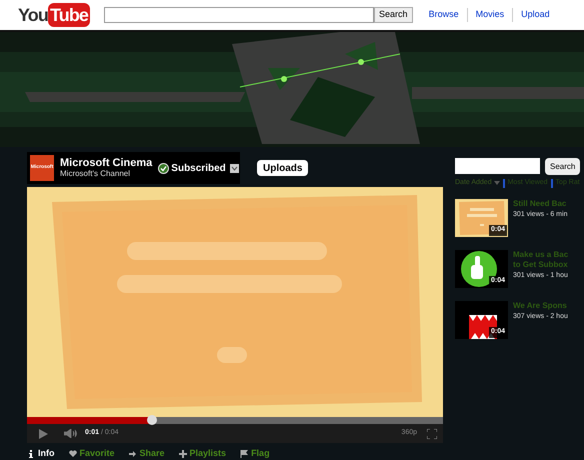 The width and height of the screenshot is (584, 460). I want to click on action-label: Flag, so click(260, 453).